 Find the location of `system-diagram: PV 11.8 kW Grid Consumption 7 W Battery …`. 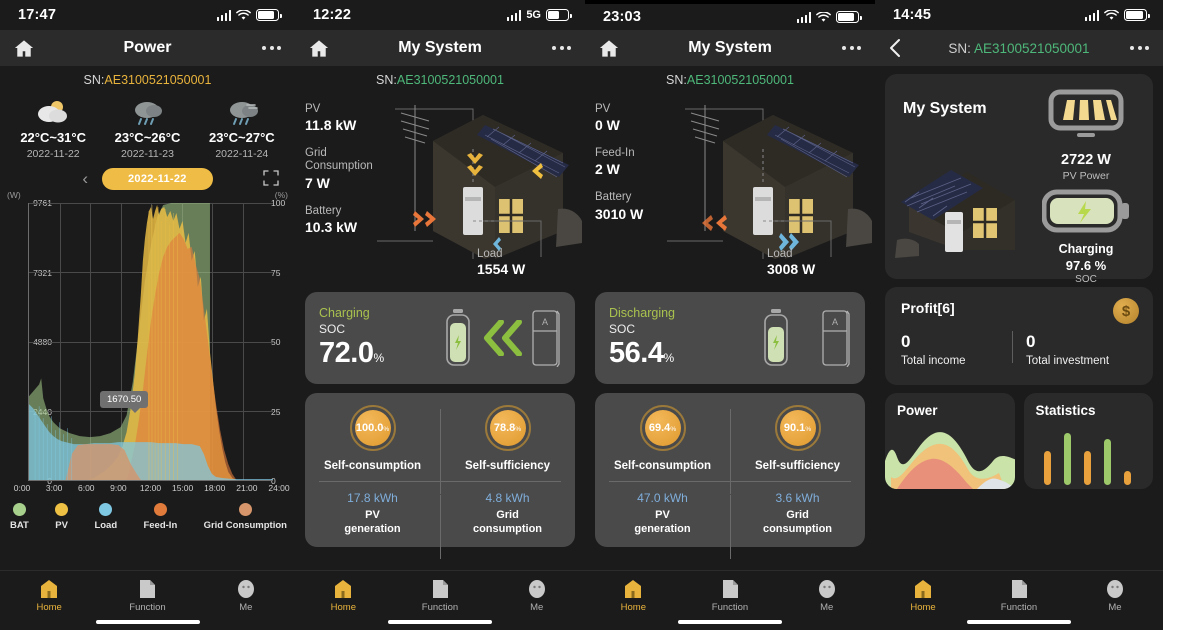

system-diagram: PV 11.8 kW Grid Consumption 7 W Battery … is located at coordinates (440, 187).